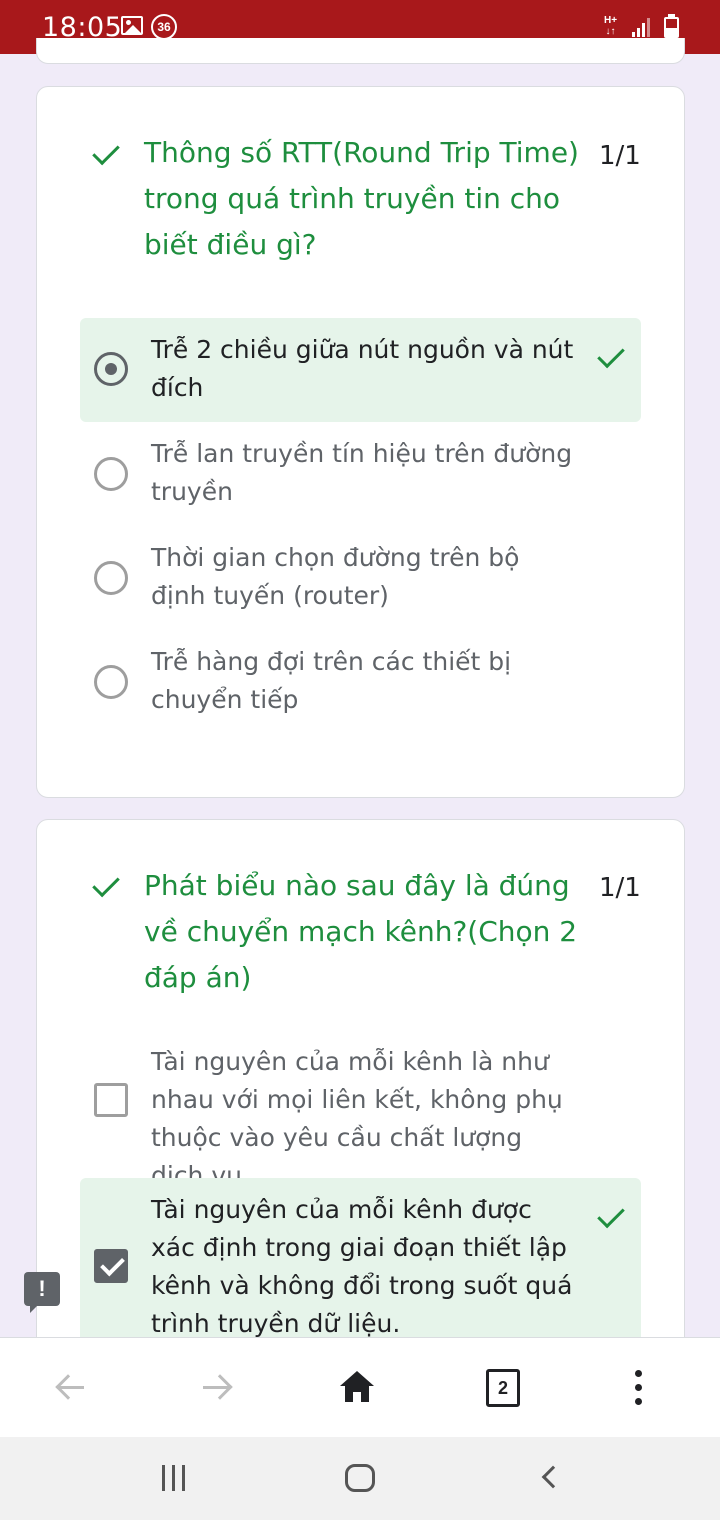  I want to click on more-vert-icon, so click(639, 1388).